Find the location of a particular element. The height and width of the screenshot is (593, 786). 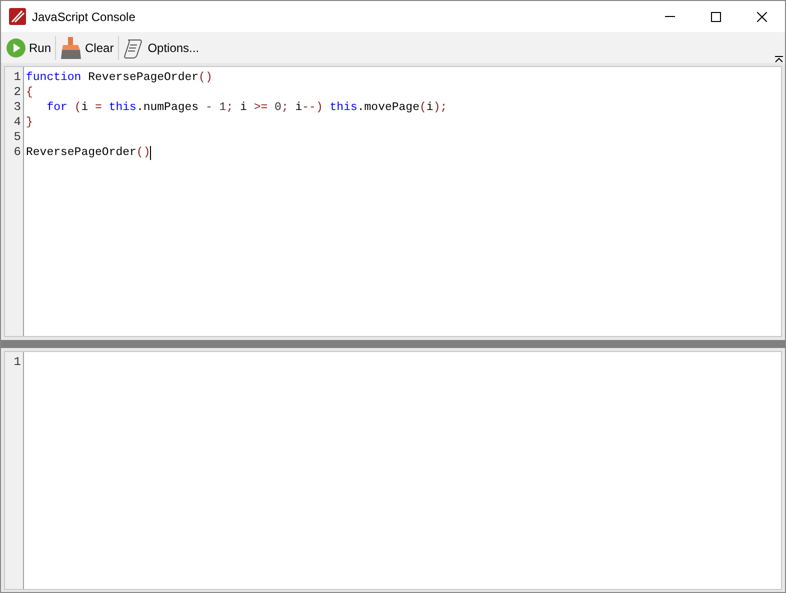

minimize-icon is located at coordinates (670, 16).